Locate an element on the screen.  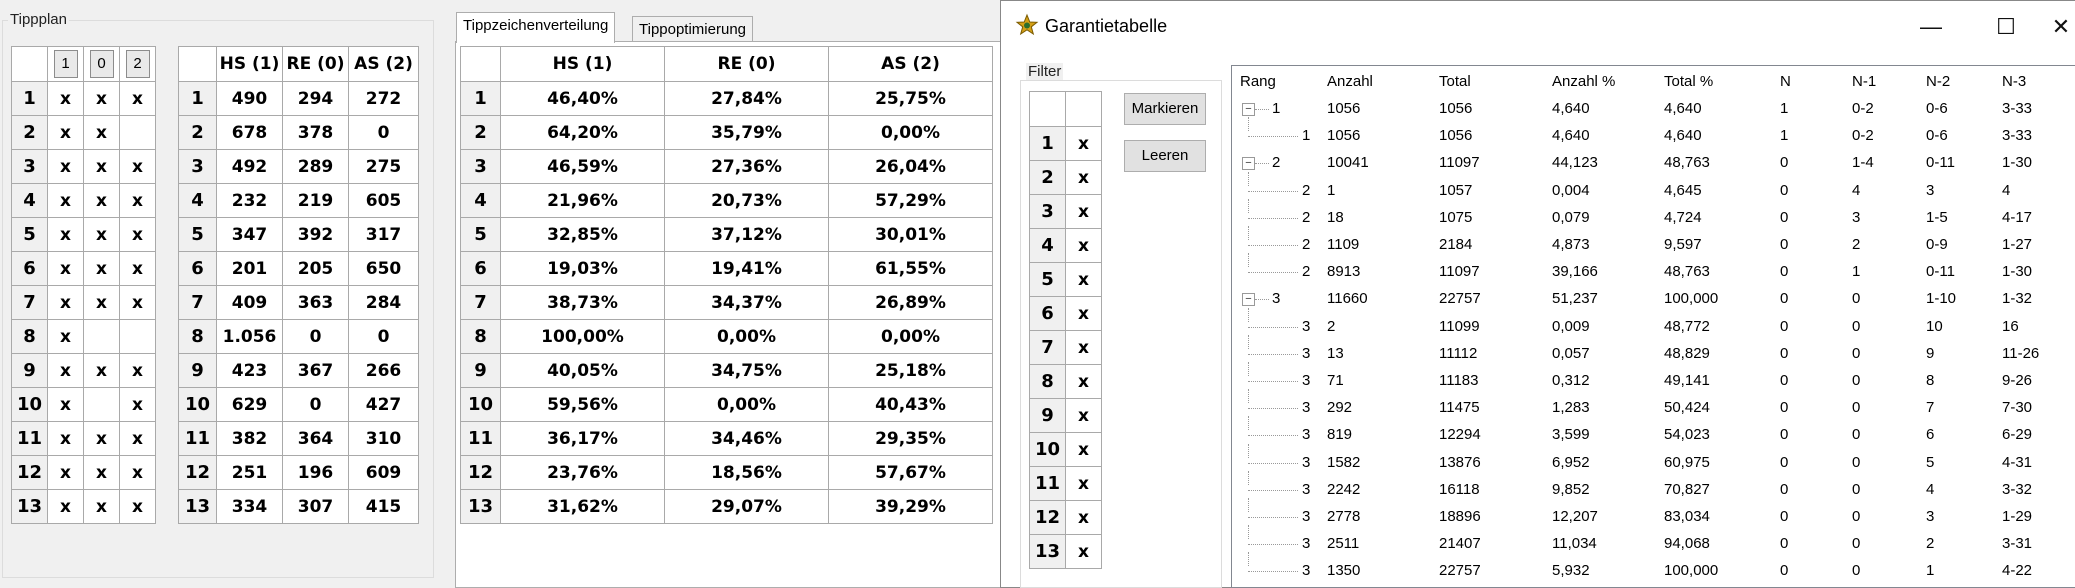
tip-column-button-2: 2 is located at coordinates (137, 64).